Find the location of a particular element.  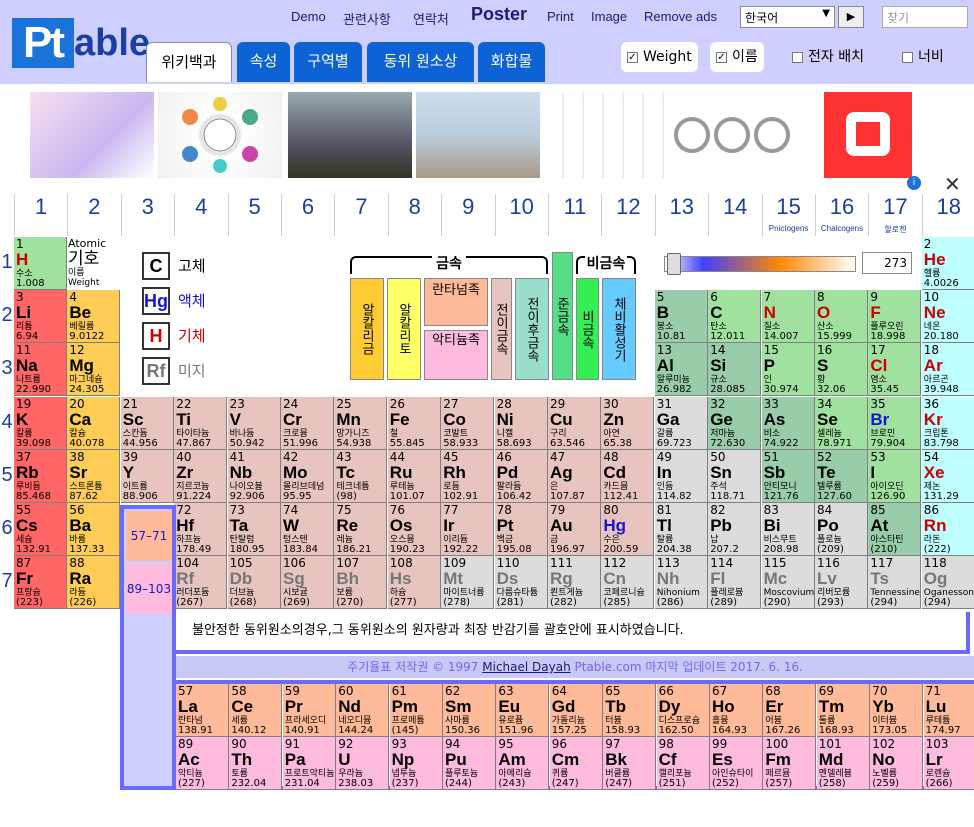

element-N: 7 N 질소 14.007 is located at coordinates (788, 317).